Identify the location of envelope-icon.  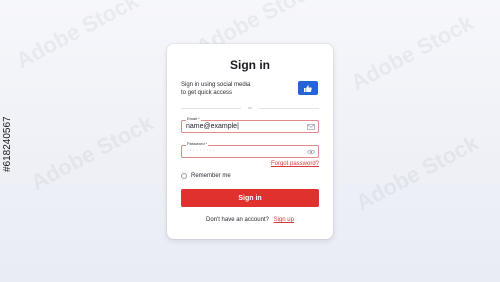
(311, 127).